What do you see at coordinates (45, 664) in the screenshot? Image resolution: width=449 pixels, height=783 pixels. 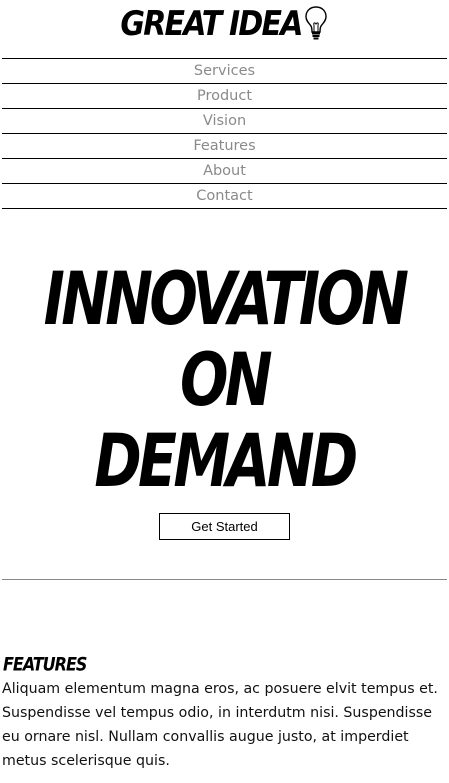 I see `features-heading: FEATURES` at bounding box center [45, 664].